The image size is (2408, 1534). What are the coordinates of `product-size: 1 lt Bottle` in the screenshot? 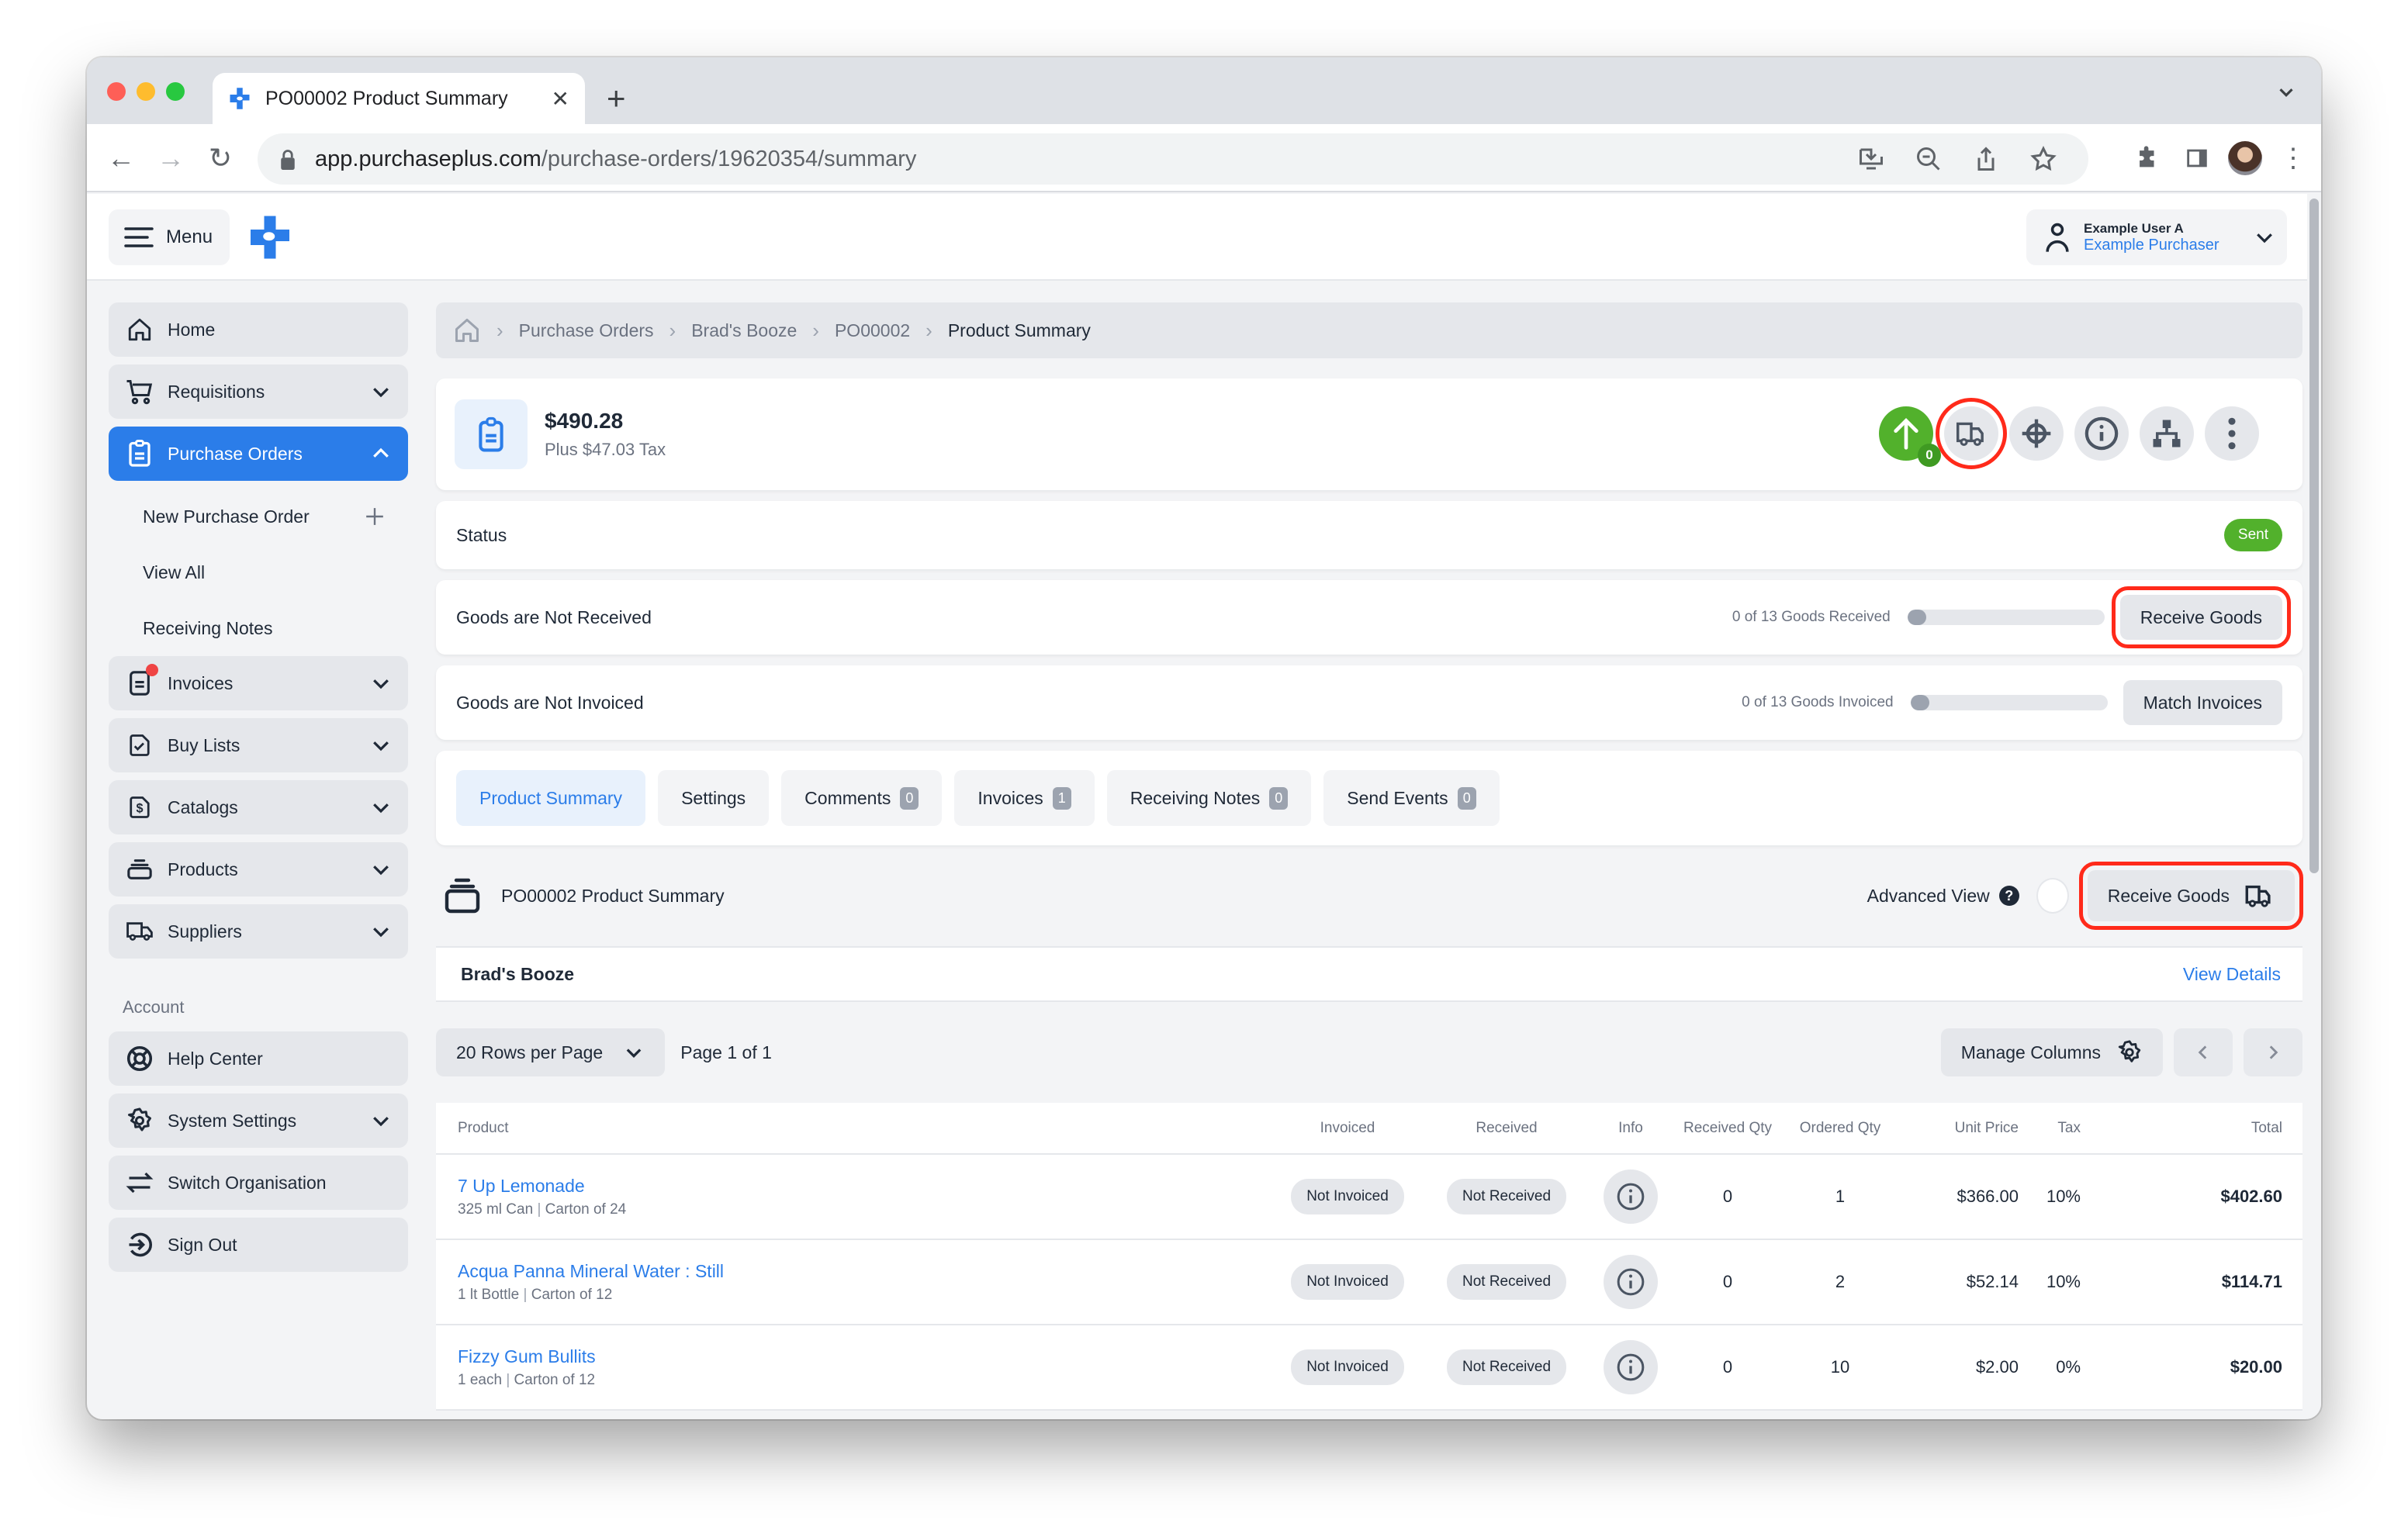 It's located at (489, 1294).